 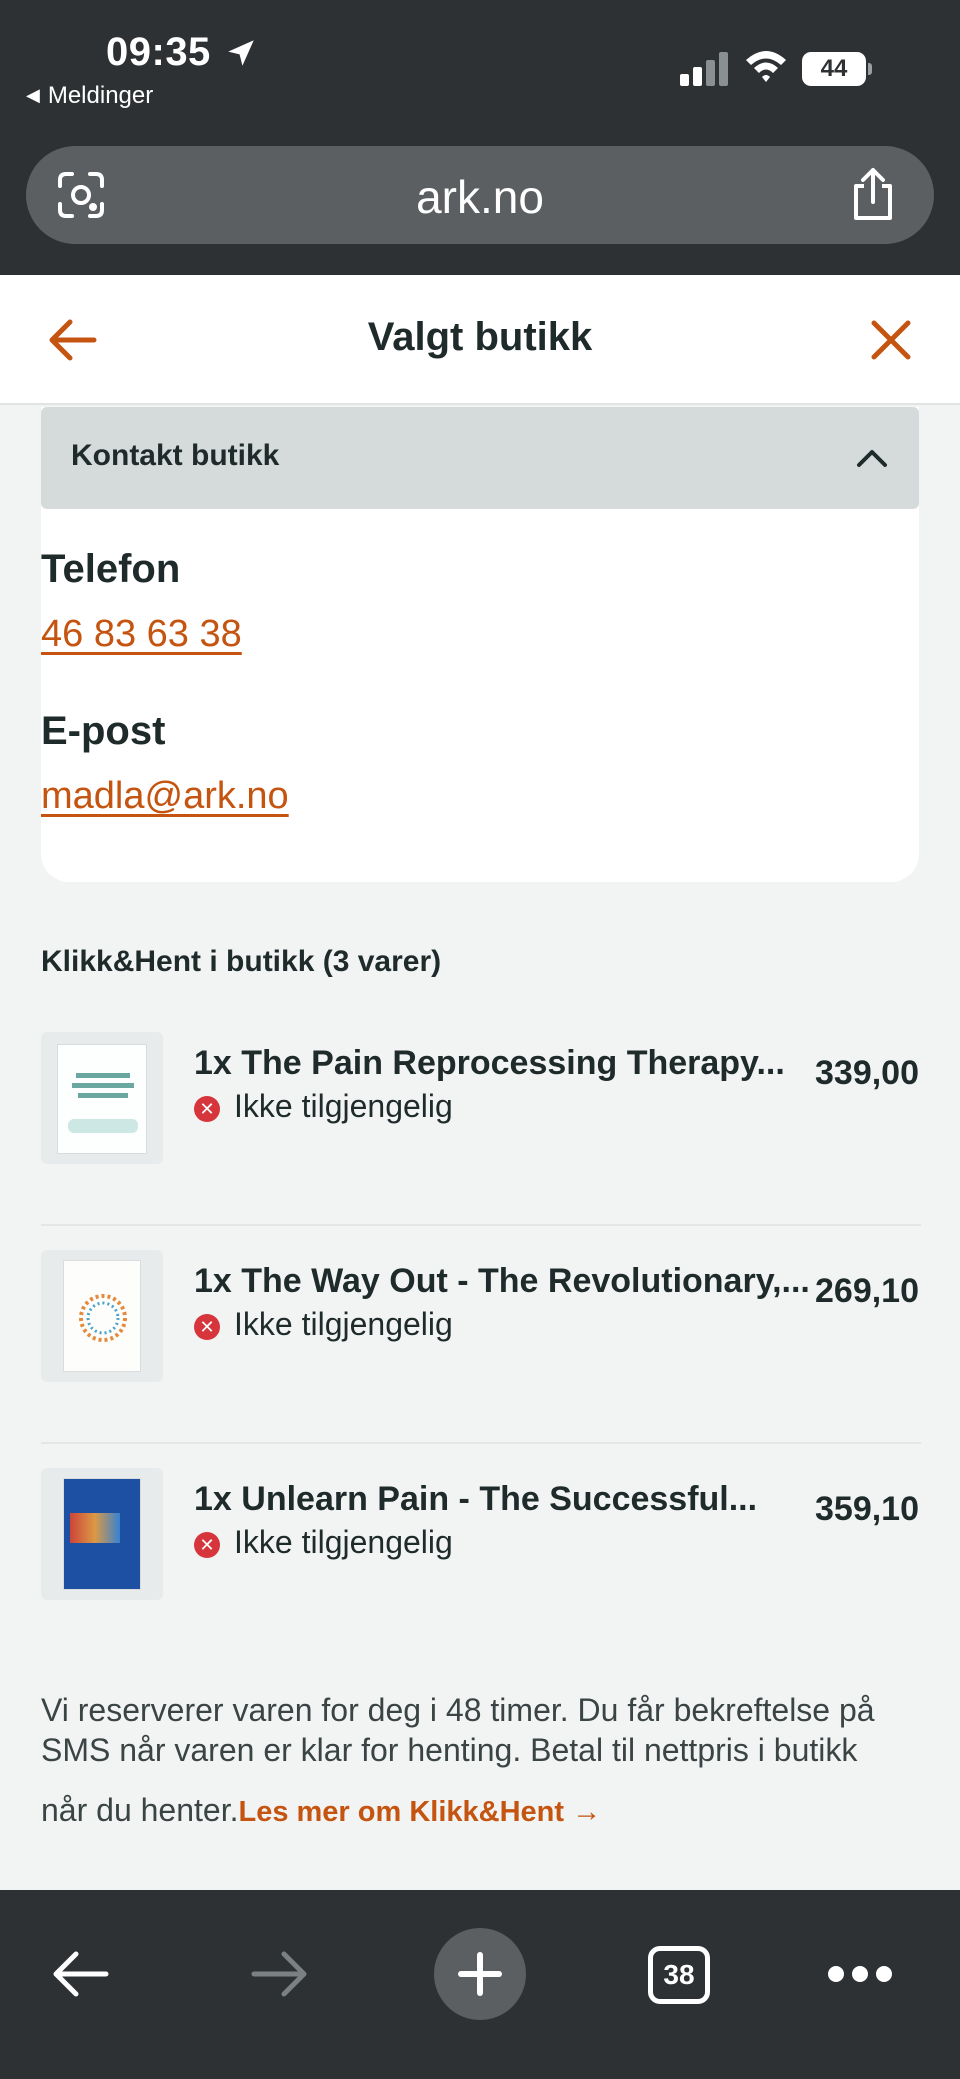 I want to click on address-bar: ark.no, so click(x=480, y=195).